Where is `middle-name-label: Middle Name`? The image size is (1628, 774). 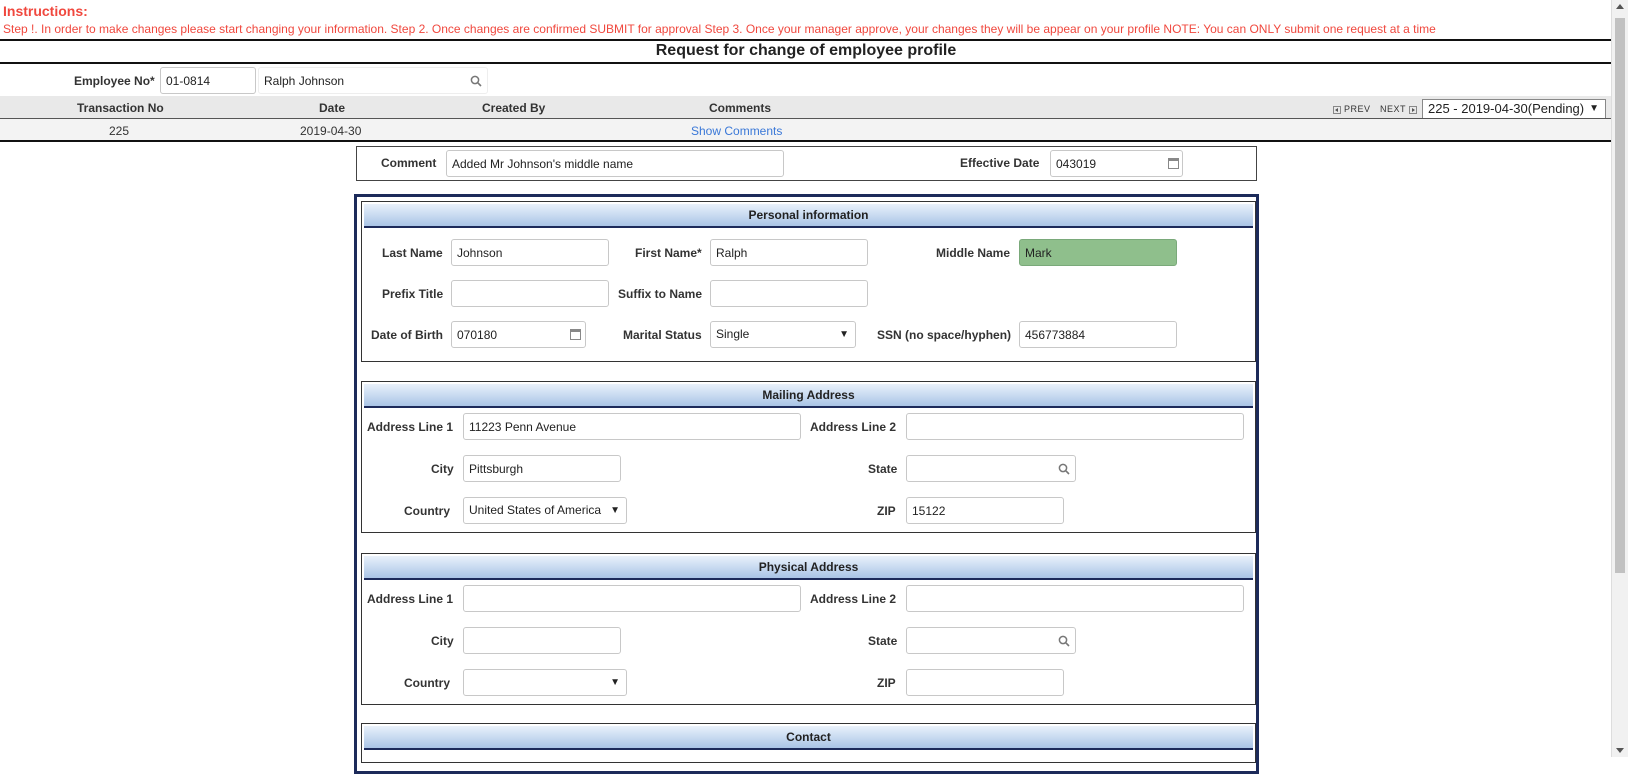
middle-name-label: Middle Name is located at coordinates (973, 253).